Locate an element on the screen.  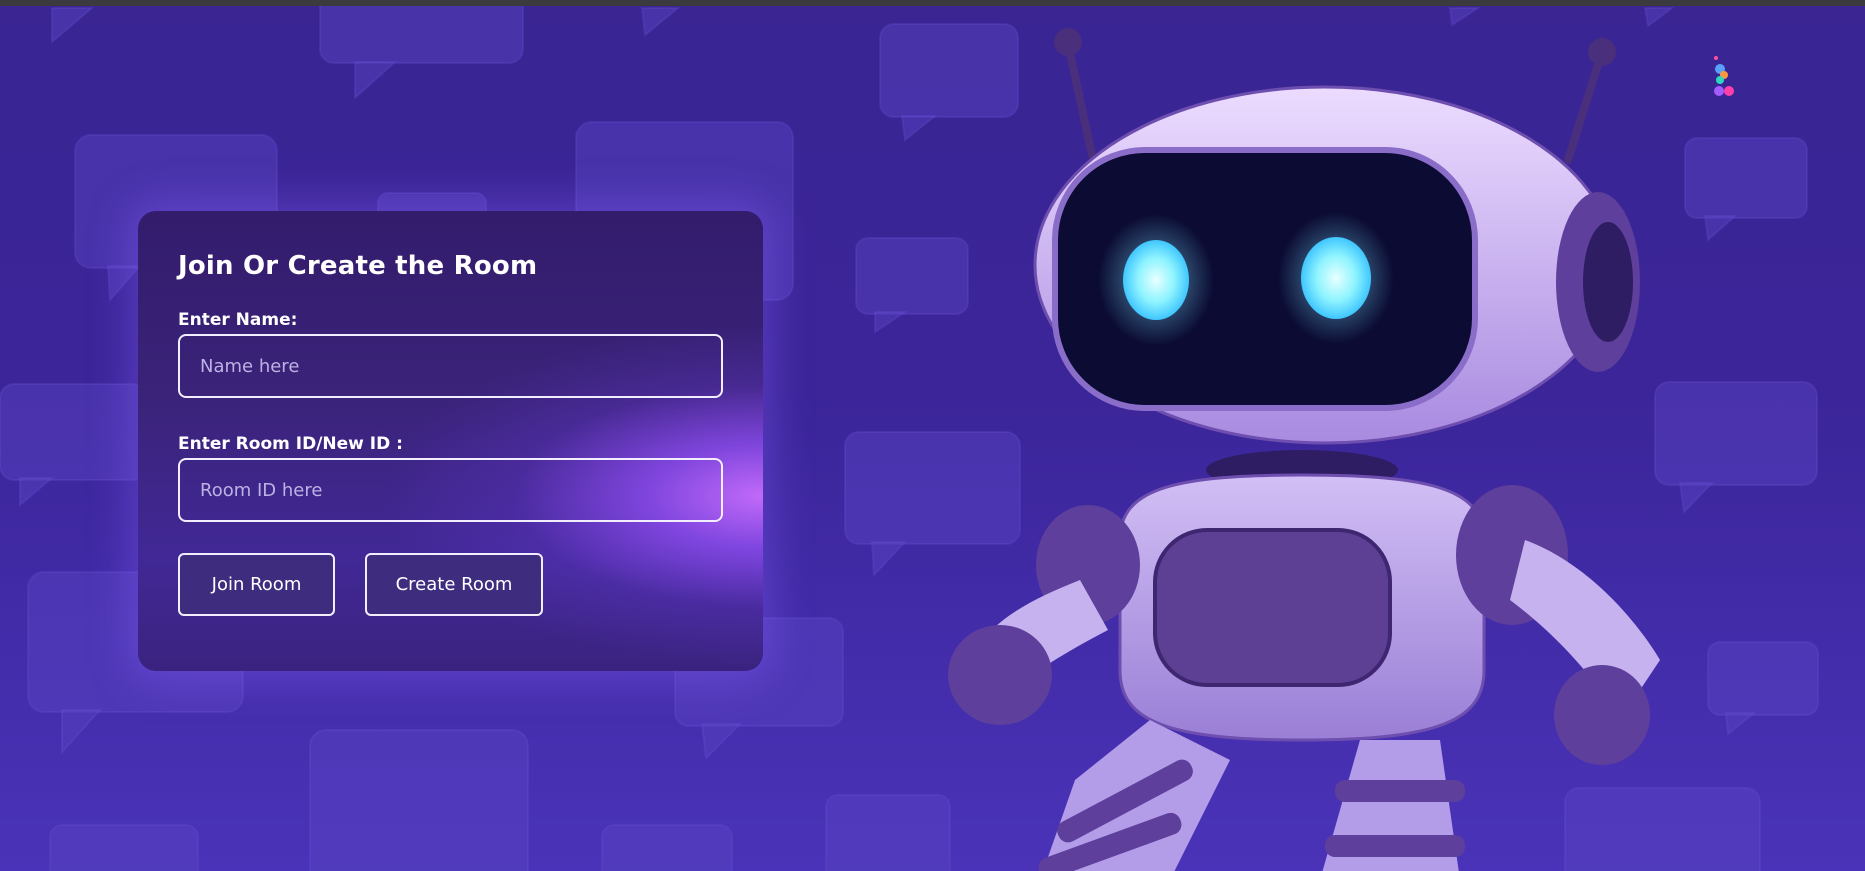
room-id-input is located at coordinates (450, 490).